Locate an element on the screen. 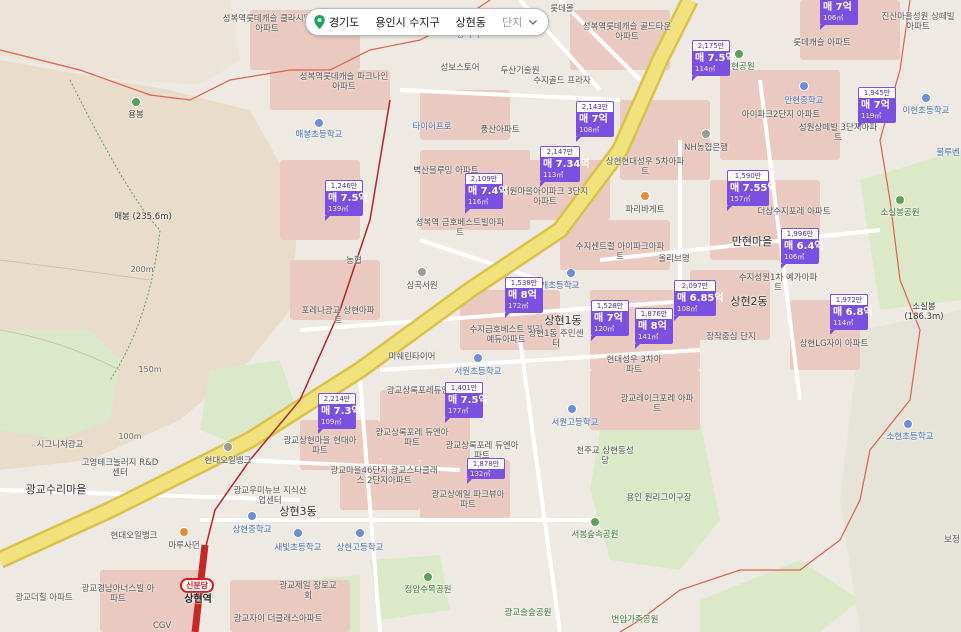  unit-area: 113㎡ is located at coordinates (553, 175).